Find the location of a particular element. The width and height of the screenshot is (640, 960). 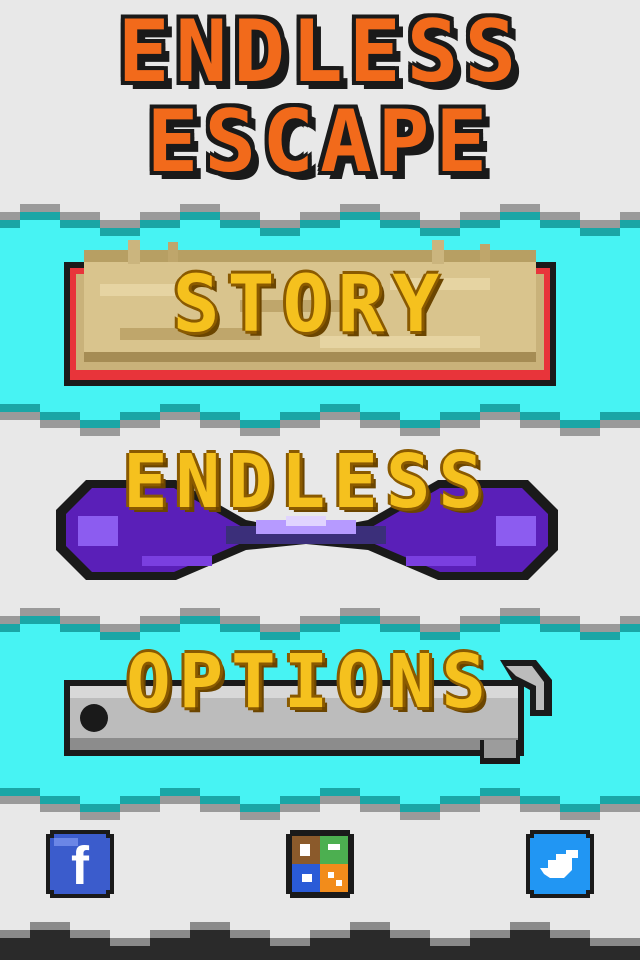

twitter-bird-icon is located at coordinates (560, 864).